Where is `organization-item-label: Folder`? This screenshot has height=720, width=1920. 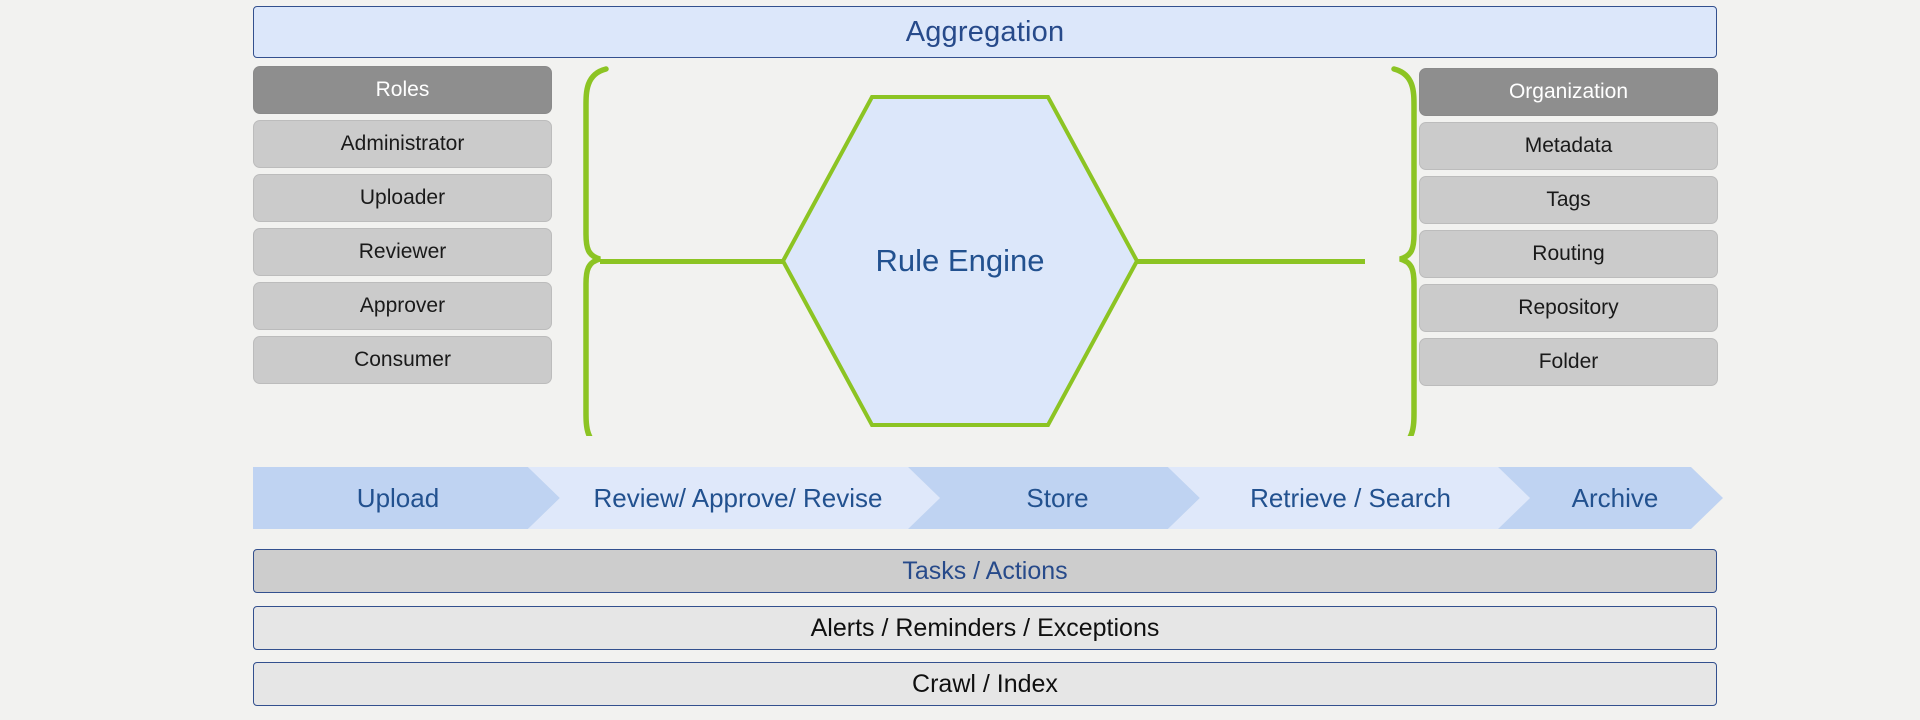
organization-item-label: Folder is located at coordinates (1568, 361).